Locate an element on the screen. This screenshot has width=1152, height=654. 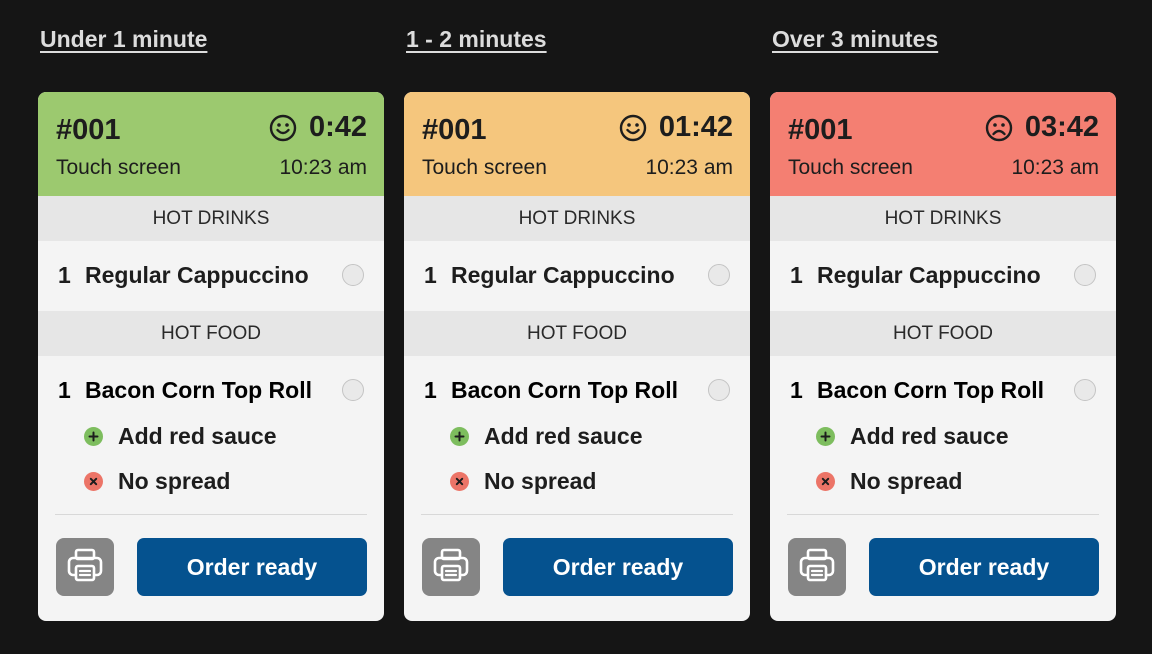
order-card-header: #001 Touch screen 03:42 10:23 am is located at coordinates (943, 144).